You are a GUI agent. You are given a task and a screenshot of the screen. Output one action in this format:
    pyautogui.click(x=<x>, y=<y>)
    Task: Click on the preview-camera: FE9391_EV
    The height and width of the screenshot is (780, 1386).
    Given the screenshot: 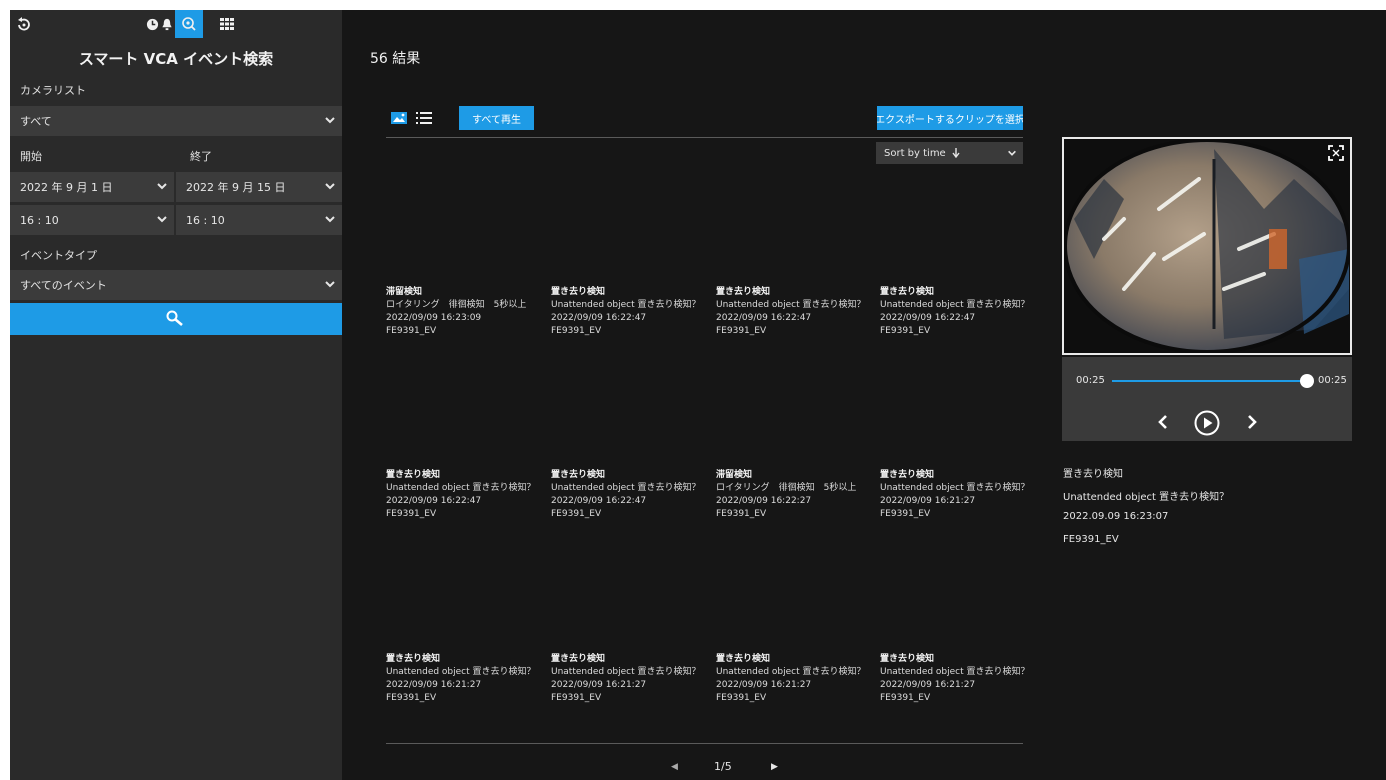 What is the action you would take?
    pyautogui.click(x=1091, y=539)
    